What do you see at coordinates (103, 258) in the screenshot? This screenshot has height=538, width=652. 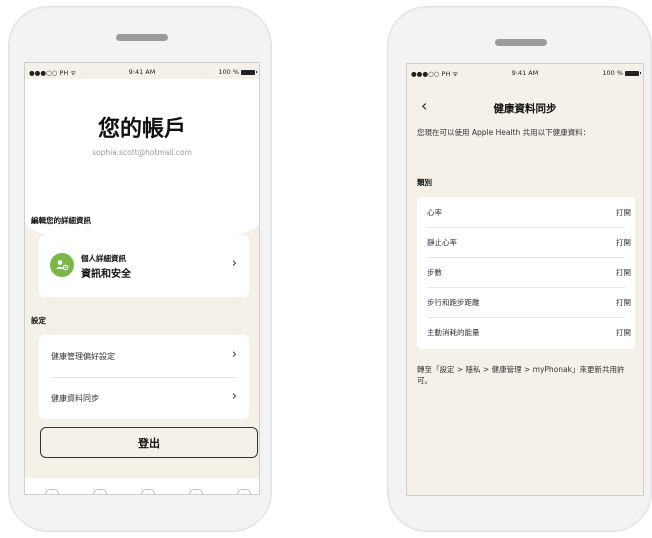 I see `personal-details-title: 個人詳細資訊` at bounding box center [103, 258].